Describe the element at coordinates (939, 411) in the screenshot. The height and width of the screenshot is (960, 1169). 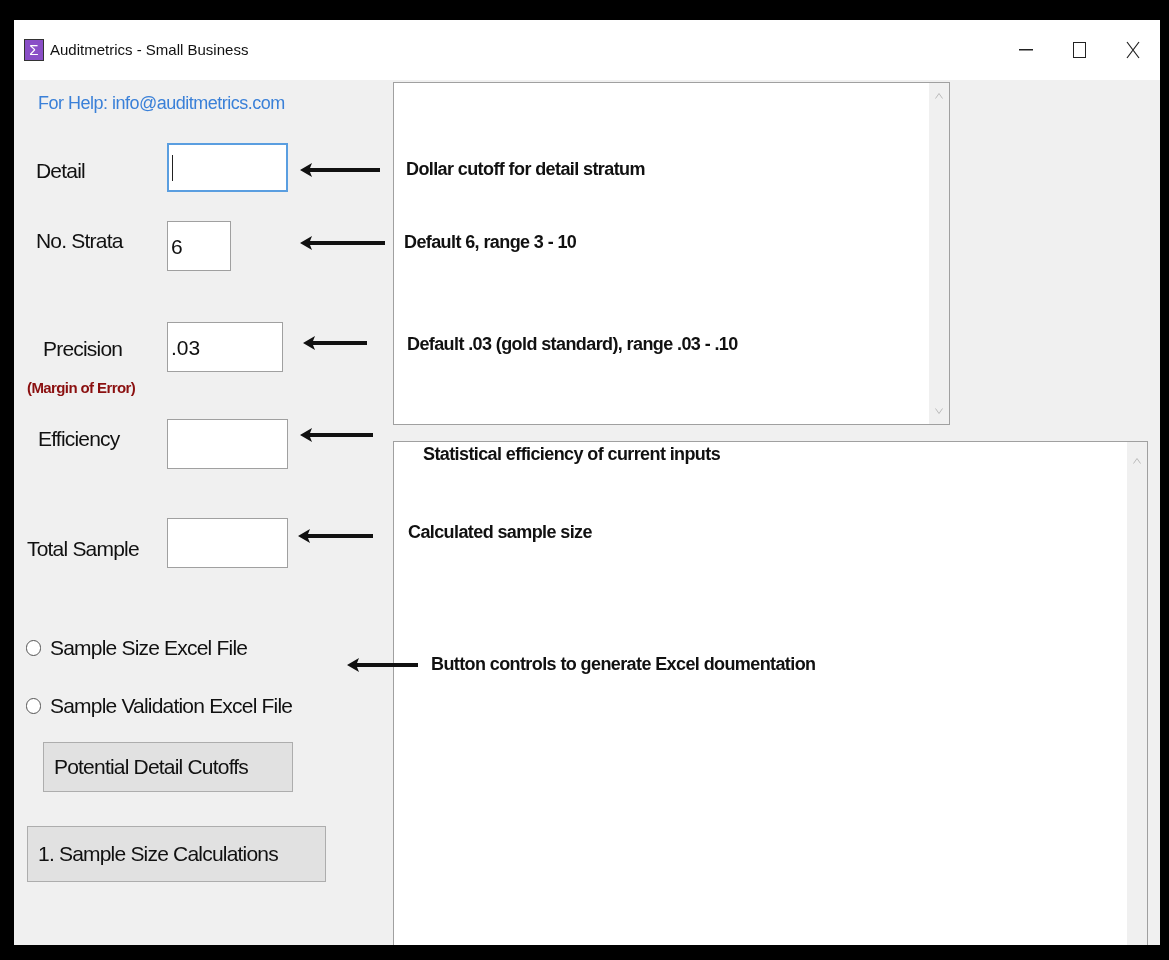
I see `scroll-down-icon` at that location.